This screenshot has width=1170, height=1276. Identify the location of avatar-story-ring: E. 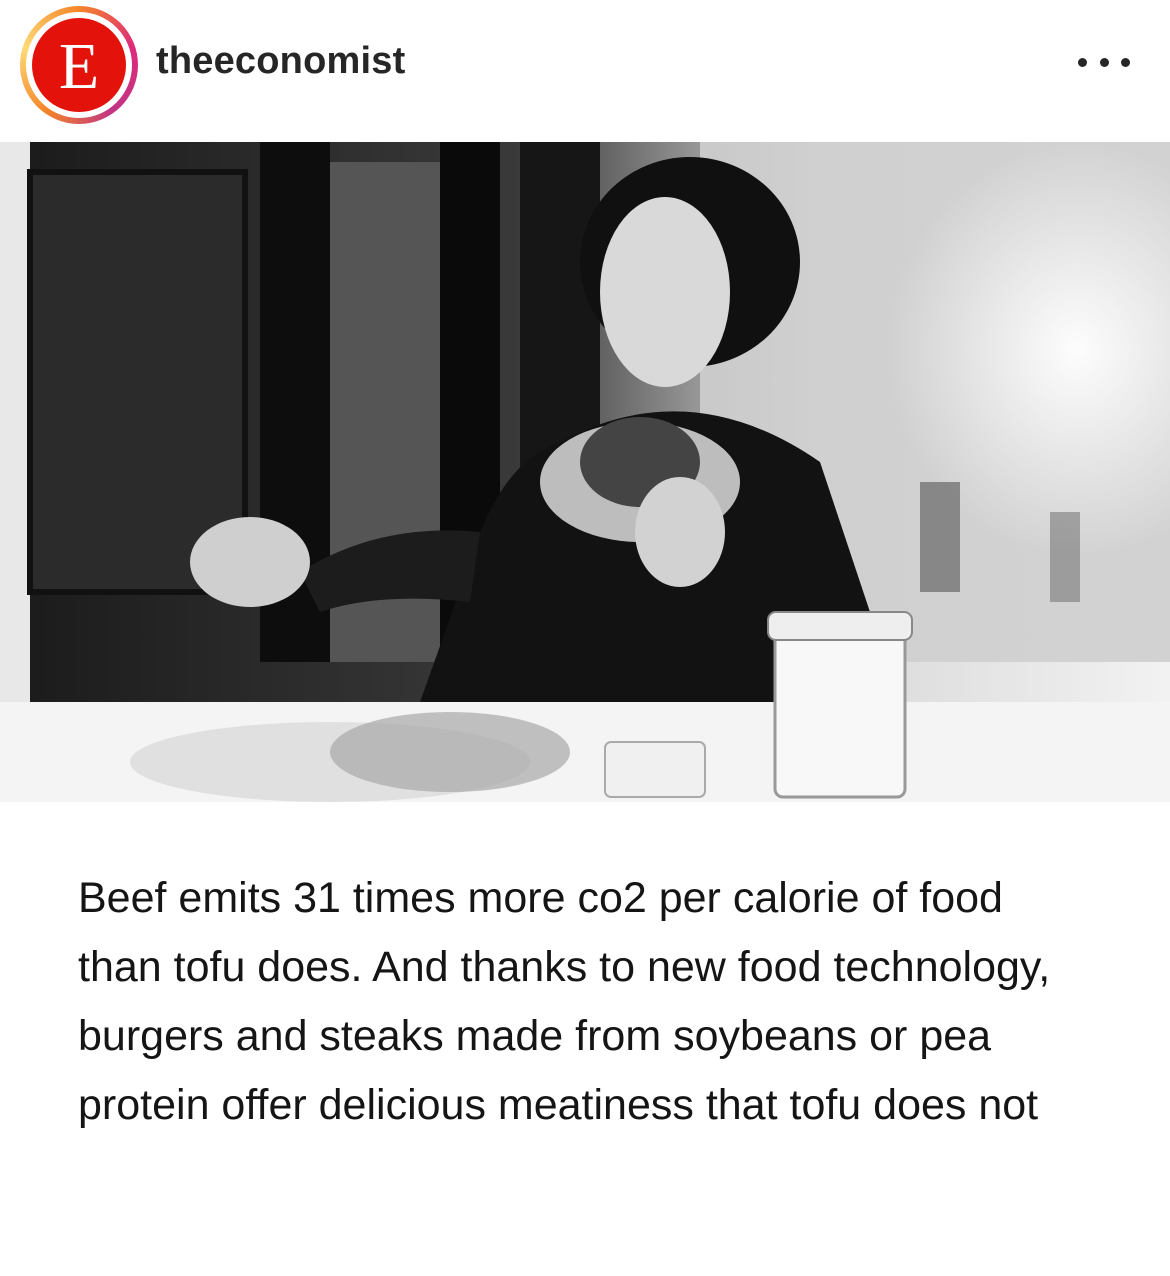
(79, 65).